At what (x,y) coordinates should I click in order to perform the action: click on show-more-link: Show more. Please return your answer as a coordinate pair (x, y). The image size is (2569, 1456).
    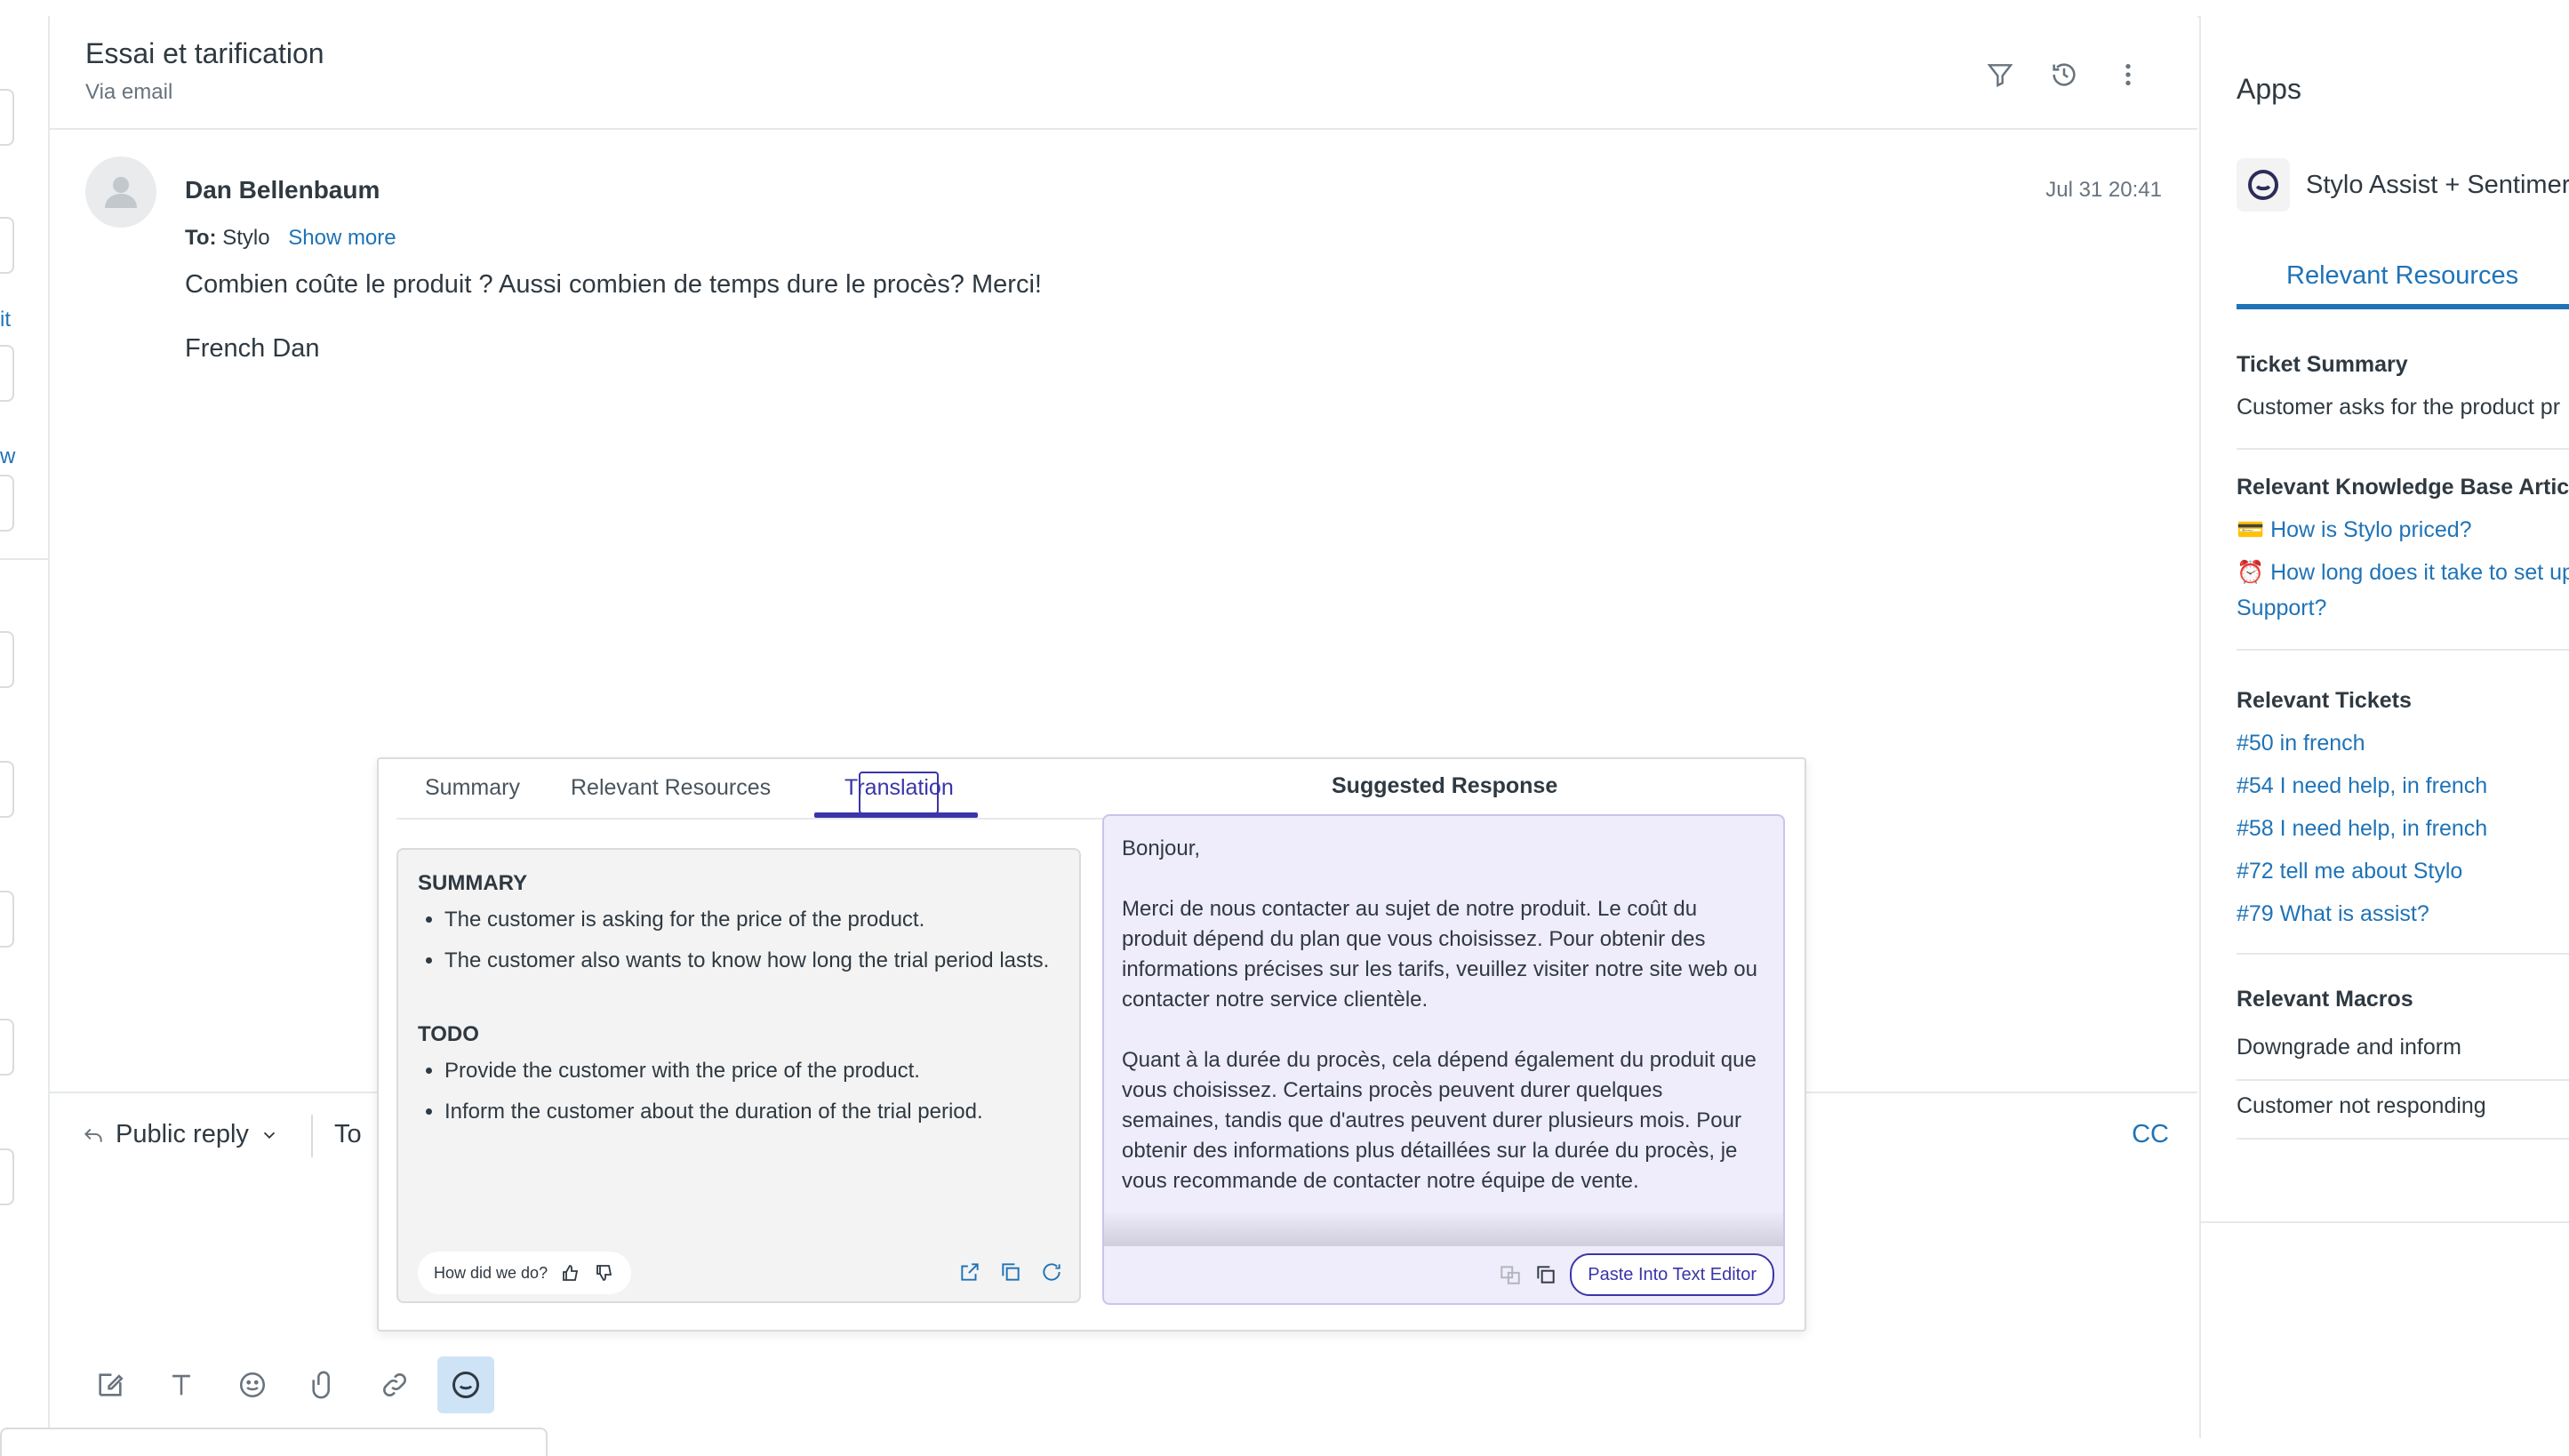
    Looking at the image, I should click on (342, 238).